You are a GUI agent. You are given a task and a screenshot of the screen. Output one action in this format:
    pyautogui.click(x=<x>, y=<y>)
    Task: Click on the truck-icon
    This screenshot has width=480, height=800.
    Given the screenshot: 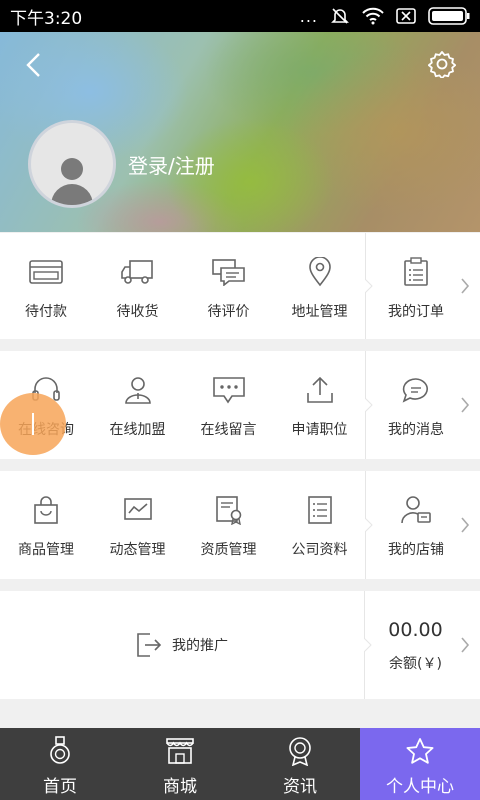 What is the action you would take?
    pyautogui.click(x=136, y=272)
    